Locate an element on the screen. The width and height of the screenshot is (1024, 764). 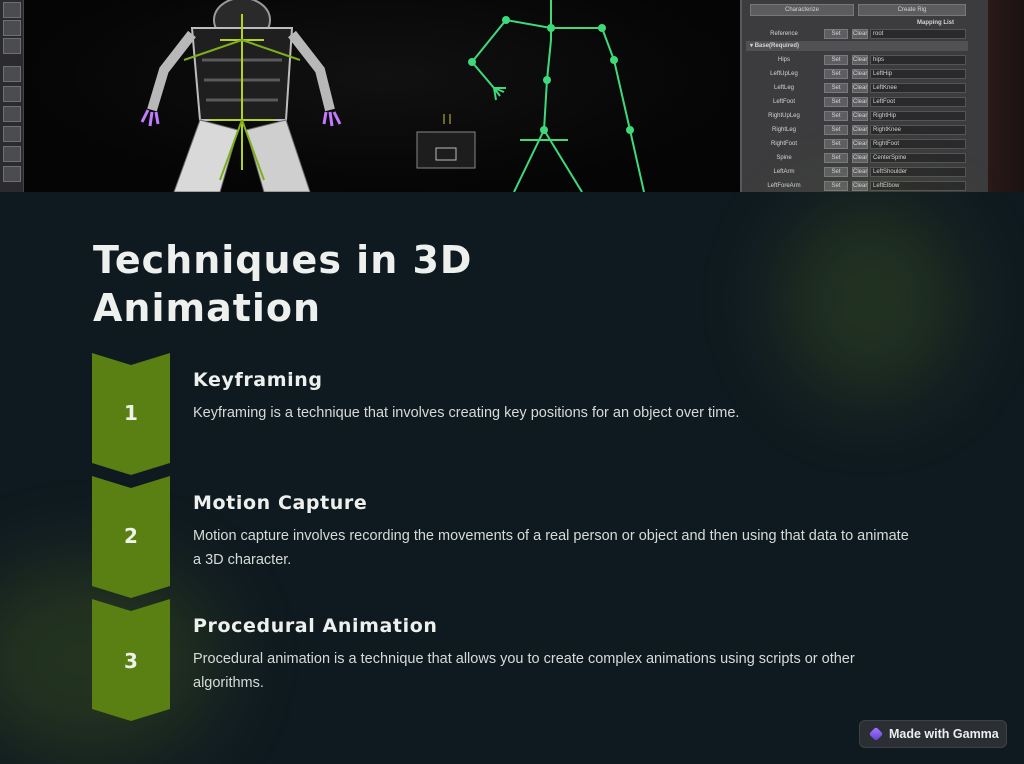
tool-strip is located at coordinates (12, 96).